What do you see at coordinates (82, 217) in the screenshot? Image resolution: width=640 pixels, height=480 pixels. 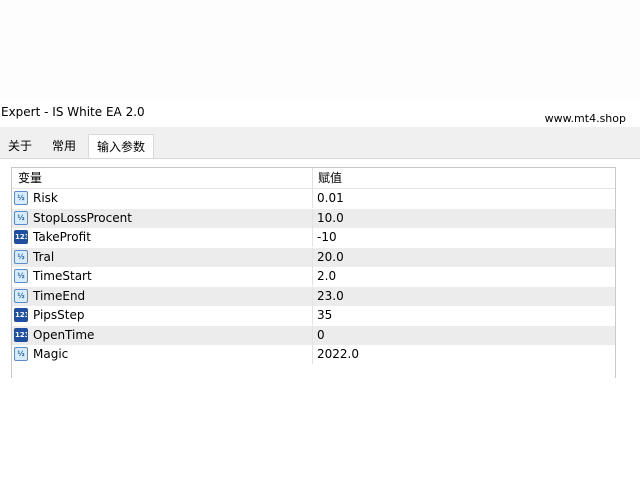 I see `parameter-name: StopLossProcent` at bounding box center [82, 217].